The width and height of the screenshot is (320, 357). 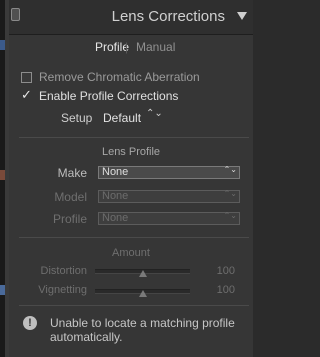 I want to click on setup-stepper-icon: ⌃⌄, so click(x=154, y=114).